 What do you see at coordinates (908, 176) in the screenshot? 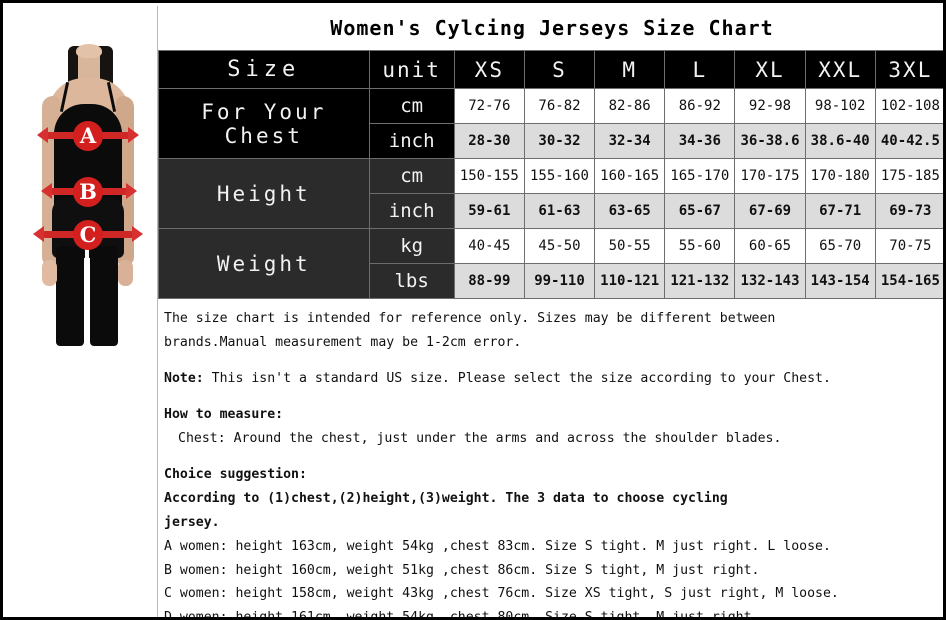
I see `height-cm-3xl: 175-185` at bounding box center [908, 176].